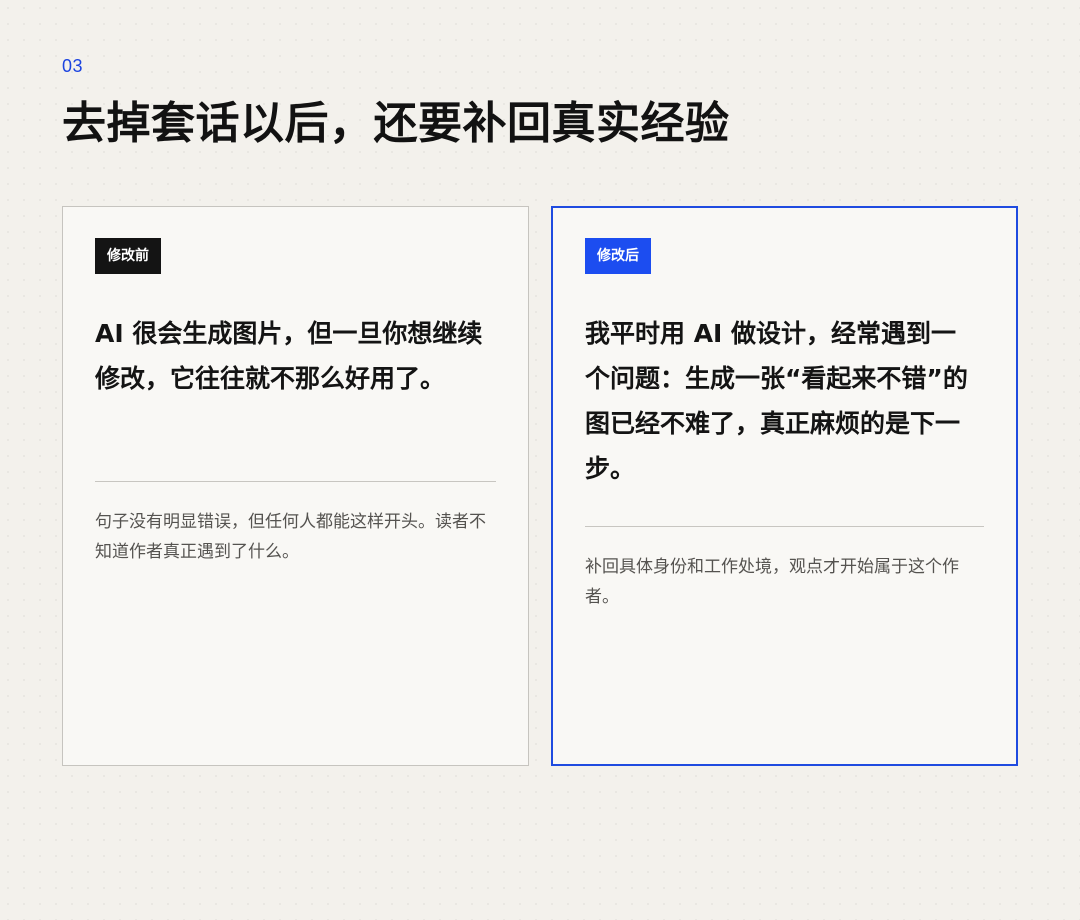  What do you see at coordinates (295, 481) in the screenshot?
I see `before-divider` at bounding box center [295, 481].